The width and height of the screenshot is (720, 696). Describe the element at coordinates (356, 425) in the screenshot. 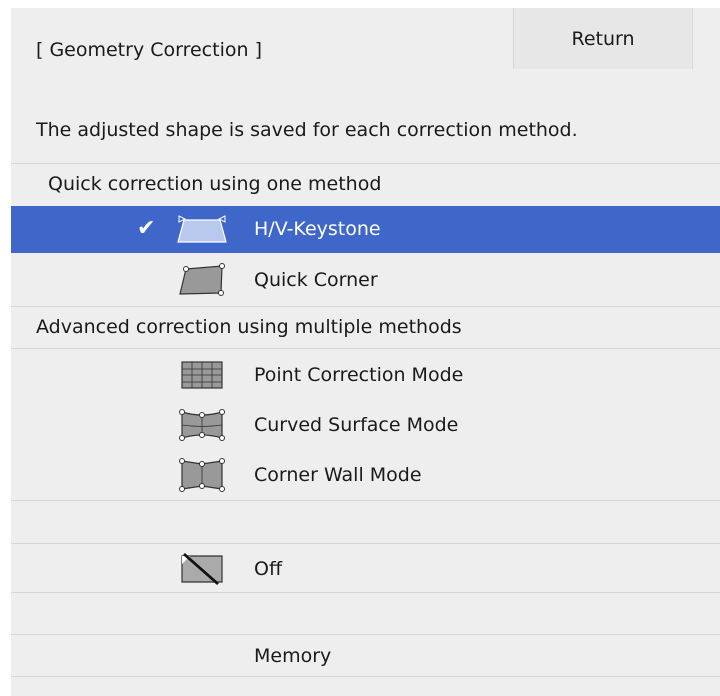

I see `menu-item-label: Curved Surface Mode` at that location.